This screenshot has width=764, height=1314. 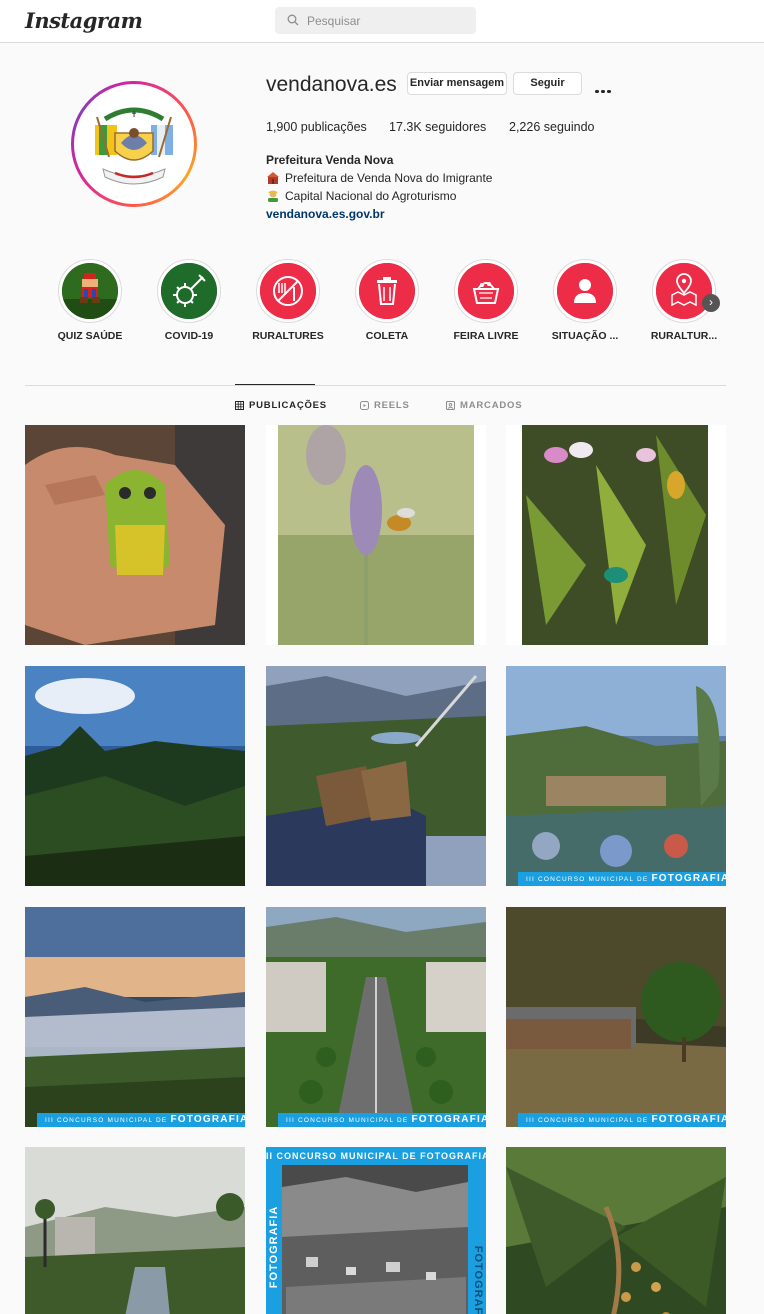 I want to click on instagram-logo: Instagram, so click(x=84, y=20).